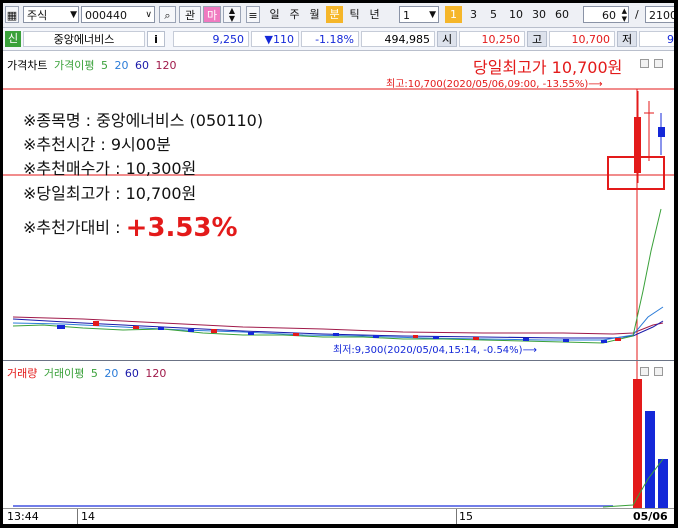 This screenshot has height=528, width=678. What do you see at coordinates (143, 120) in the screenshot?
I see `overlay-stock-name: ※종목명 : 중앙에너비스 (050110)` at bounding box center [143, 120].